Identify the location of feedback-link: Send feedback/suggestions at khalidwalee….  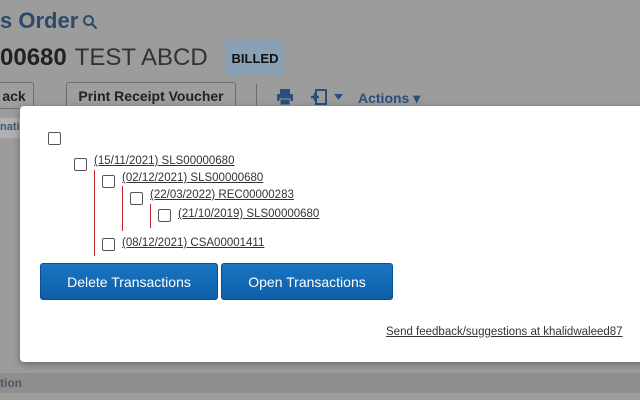
(504, 332).